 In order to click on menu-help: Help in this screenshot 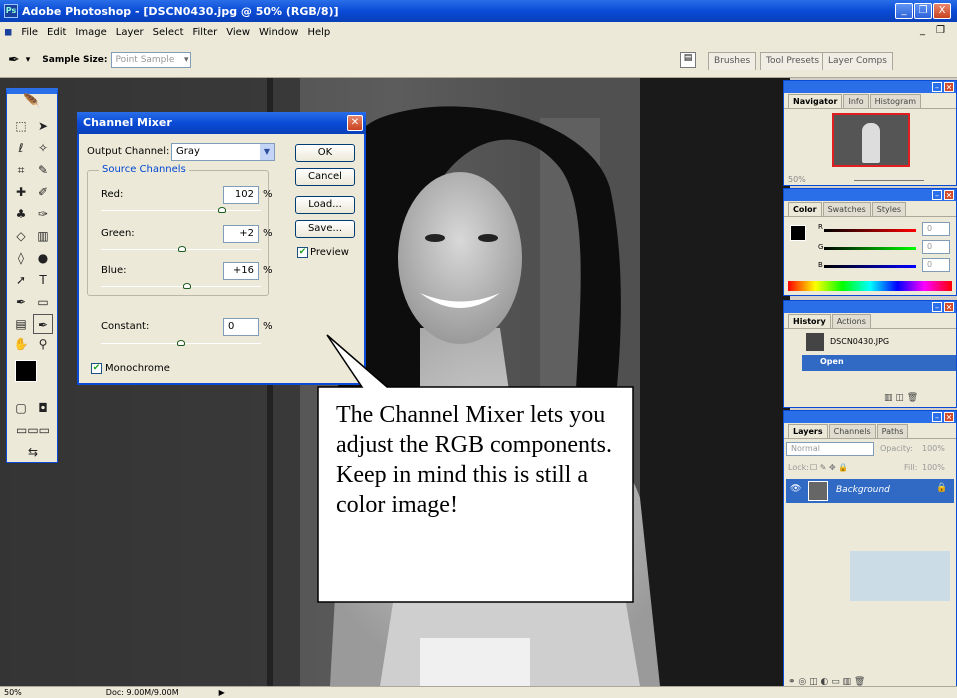, I will do `click(318, 32)`.